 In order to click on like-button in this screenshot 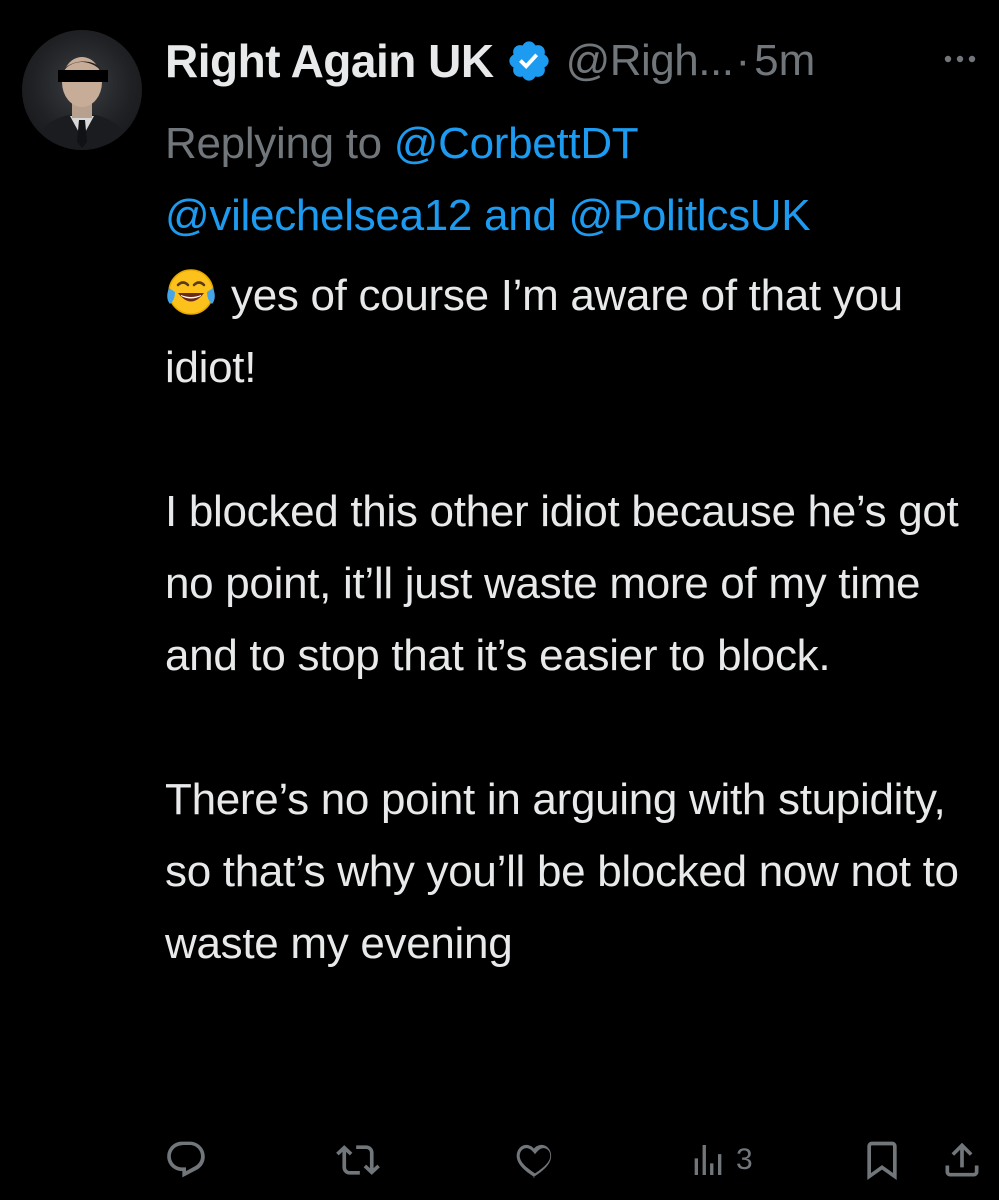, I will do `click(535, 1160)`.